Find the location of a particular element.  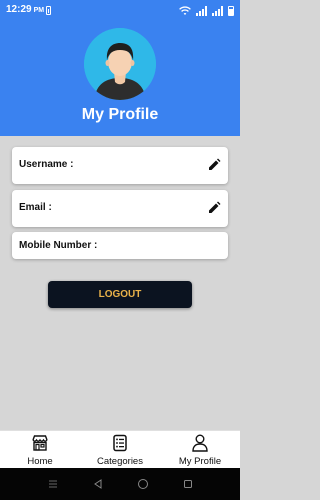

status-ampm: PM is located at coordinates (39, 10).